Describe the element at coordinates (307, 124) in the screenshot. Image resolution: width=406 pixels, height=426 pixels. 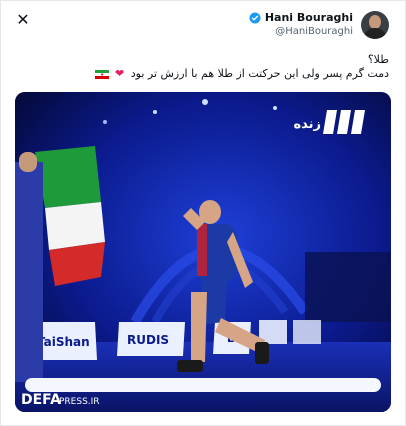
I see `channel-logo-text: زنده` at that location.